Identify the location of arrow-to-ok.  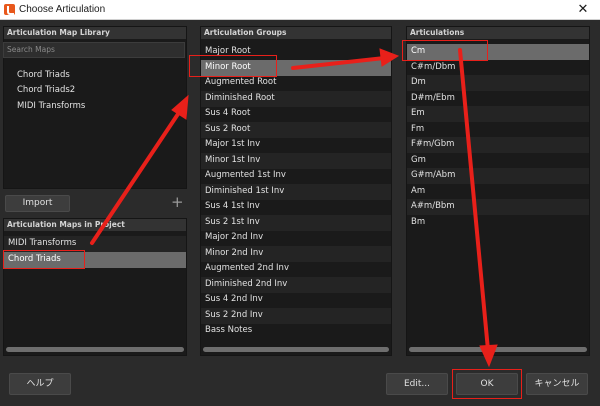
(474, 200).